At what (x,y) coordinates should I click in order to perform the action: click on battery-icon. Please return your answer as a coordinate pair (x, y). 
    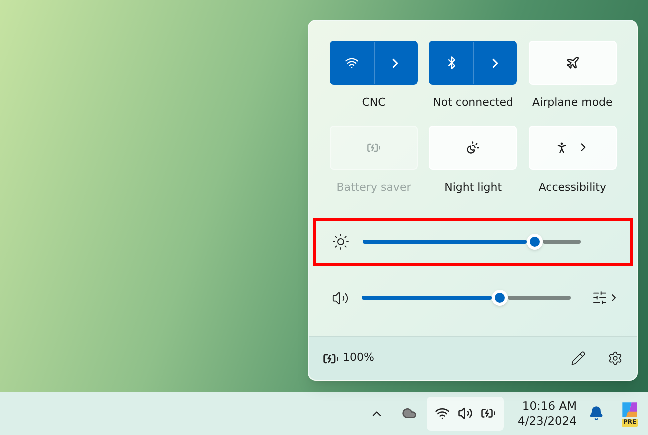
    Looking at the image, I should click on (488, 413).